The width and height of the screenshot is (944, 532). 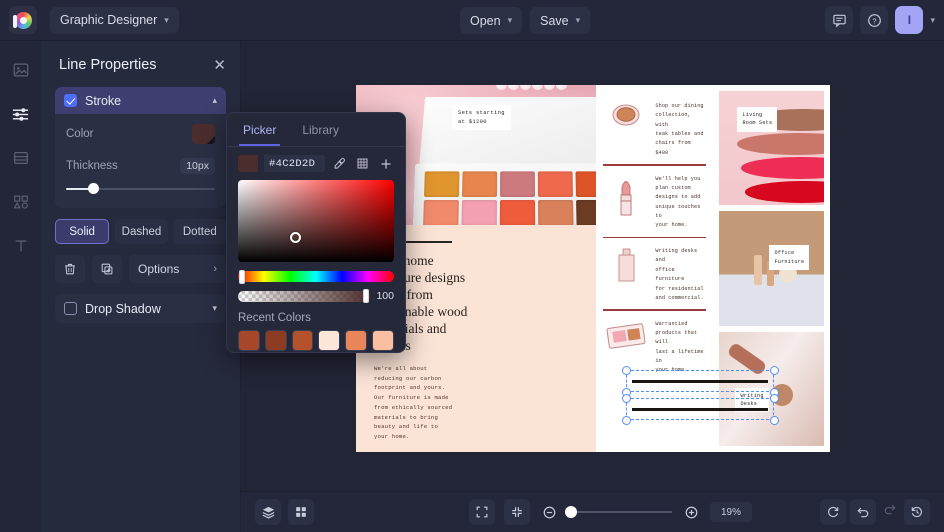 I want to click on thickness-slider, so click(x=140, y=189).